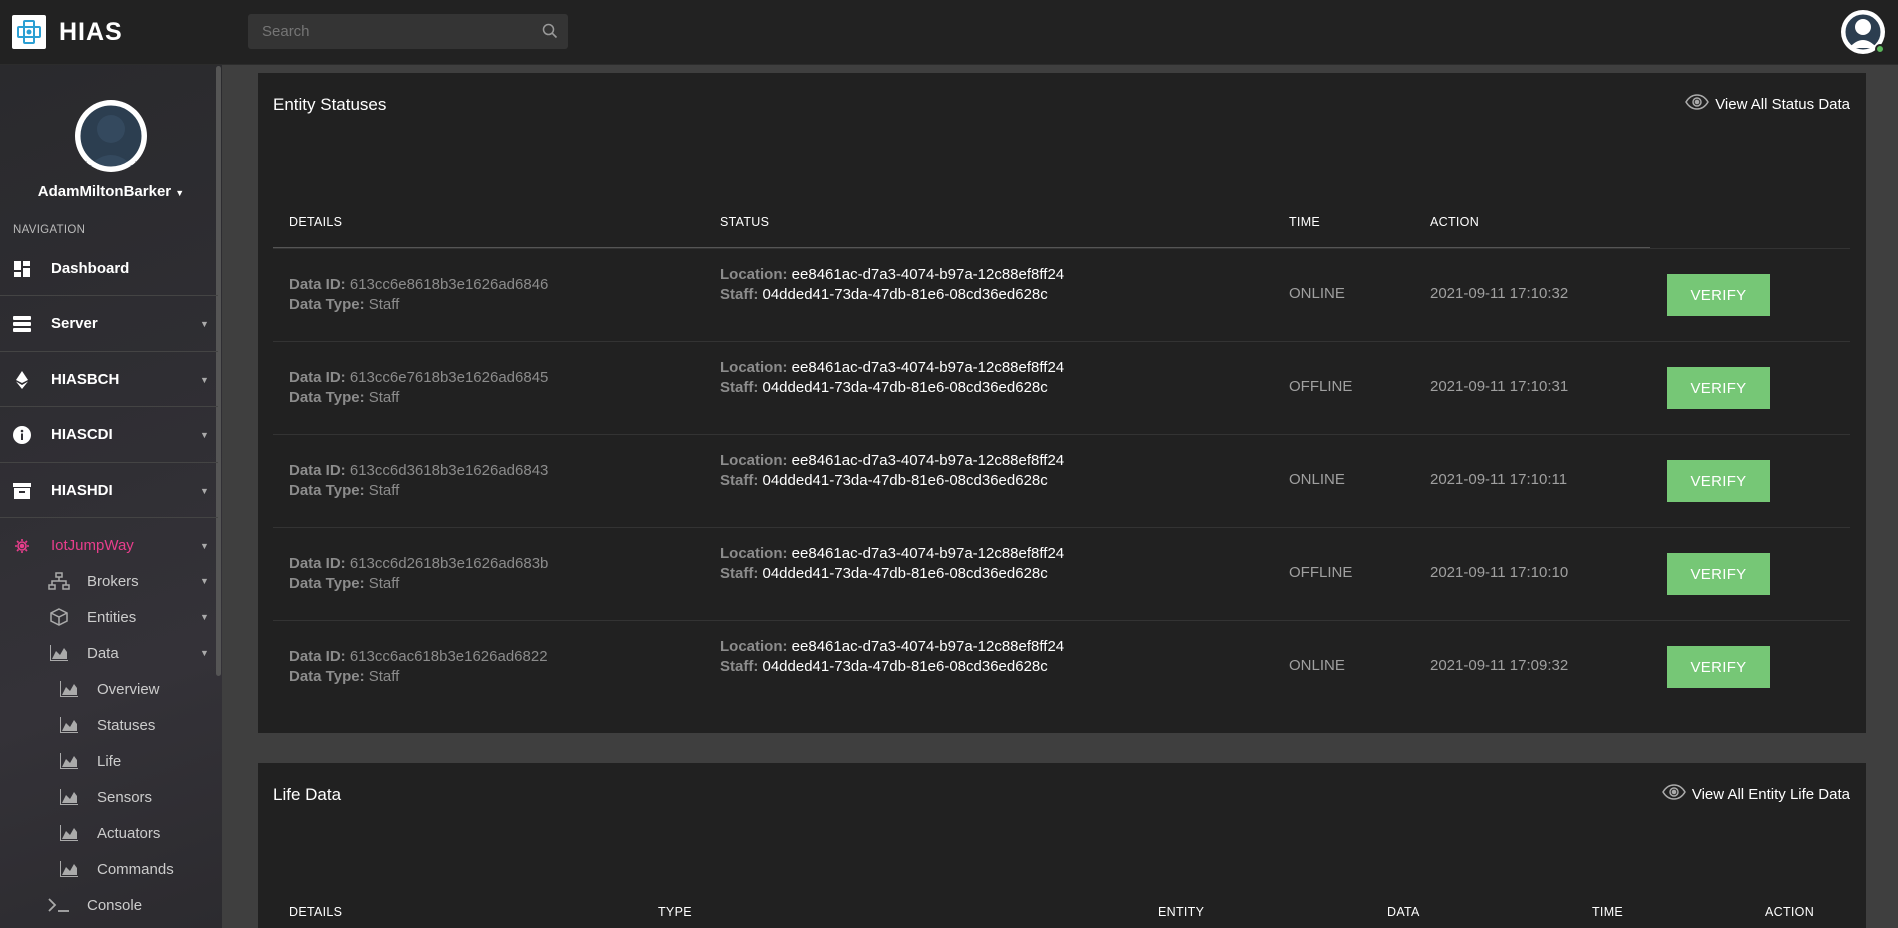 The height and width of the screenshot is (928, 1898). Describe the element at coordinates (1790, 912) in the screenshot. I see `column-header-action: ACTION` at that location.